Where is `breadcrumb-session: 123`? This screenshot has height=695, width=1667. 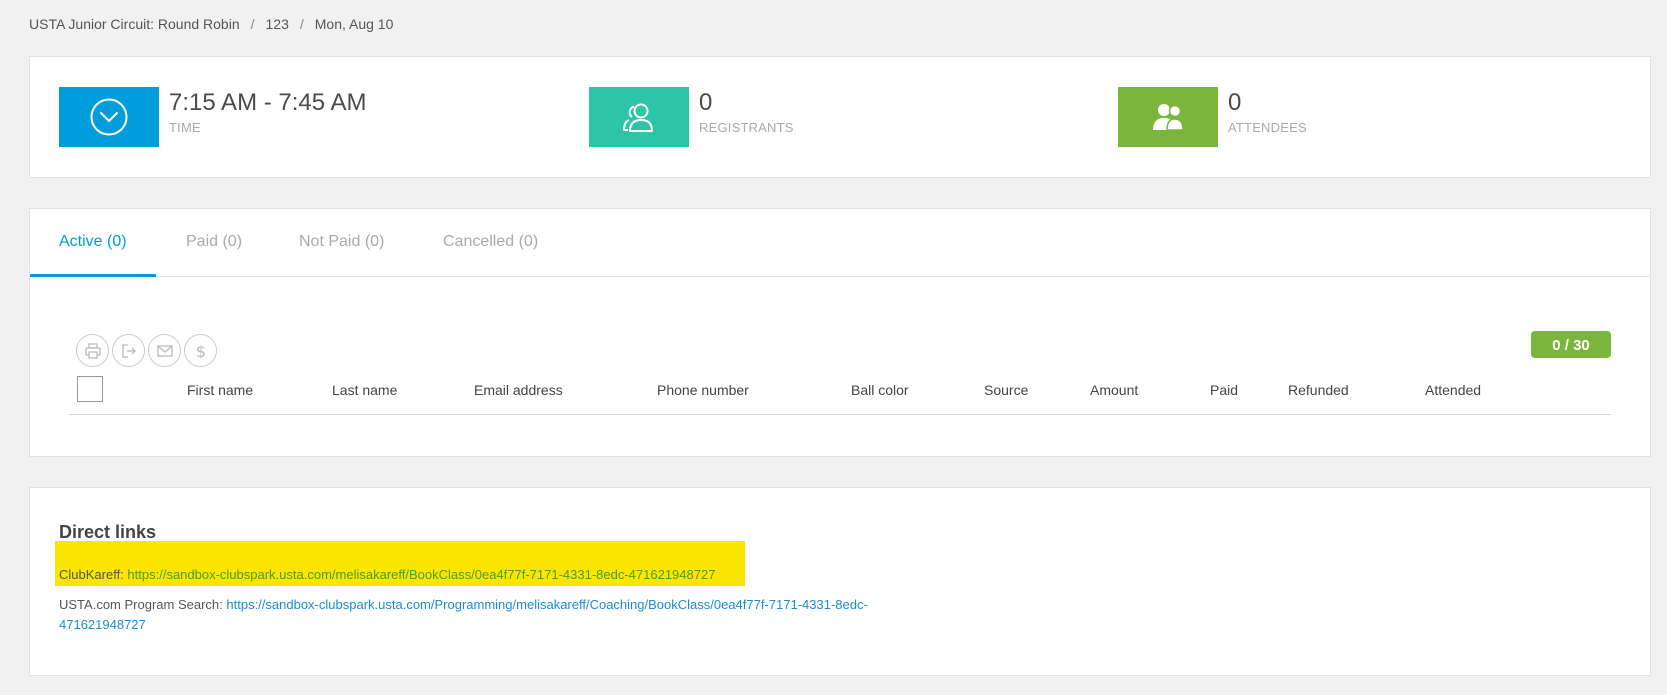
breadcrumb-session: 123 is located at coordinates (277, 24).